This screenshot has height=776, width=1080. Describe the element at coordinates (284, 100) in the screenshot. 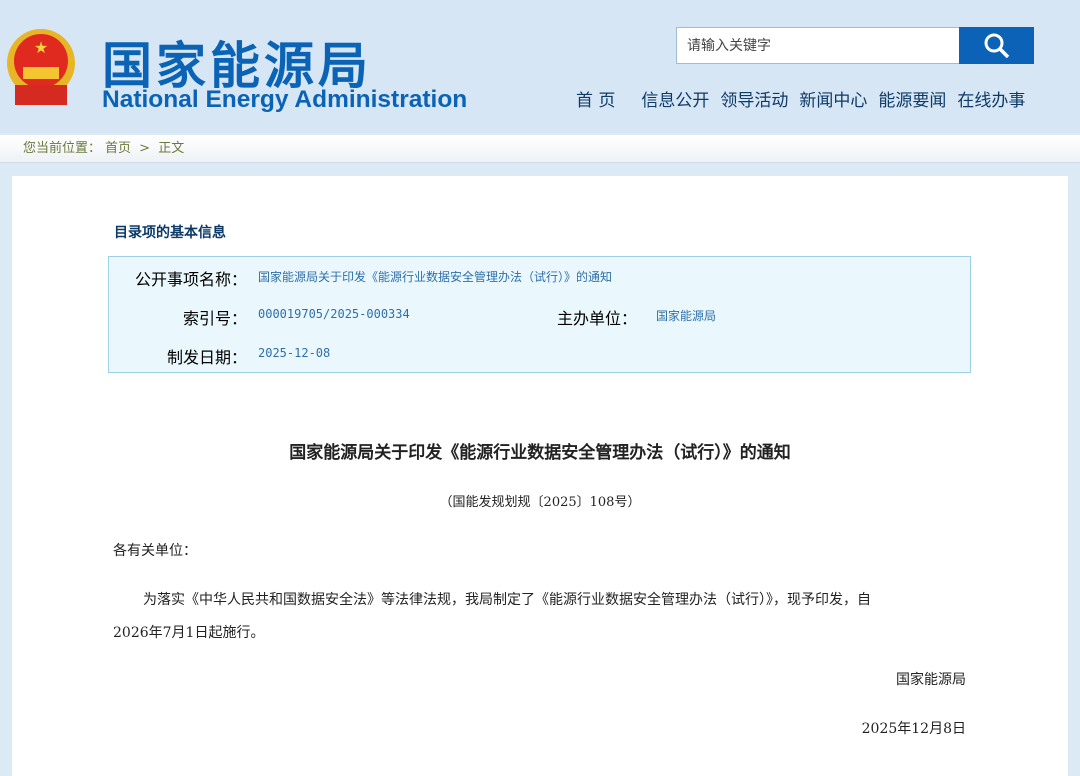

I see `logo-english: National Energy Administration` at that location.